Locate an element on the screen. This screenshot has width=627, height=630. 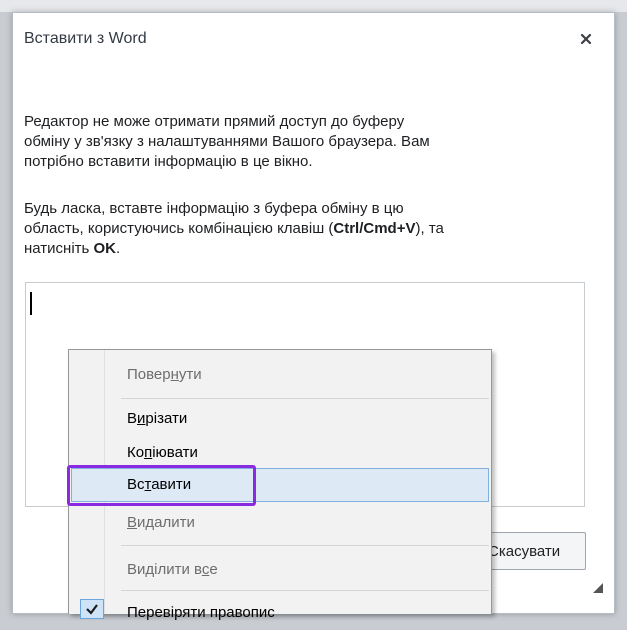
text-caret is located at coordinates (31, 303).